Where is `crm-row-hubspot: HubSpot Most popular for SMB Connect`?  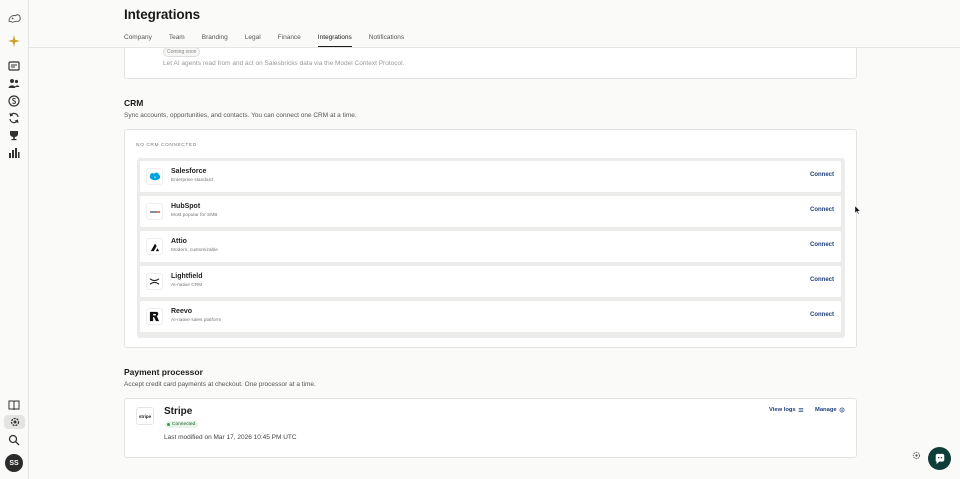 crm-row-hubspot: HubSpot Most popular for SMB Connect is located at coordinates (490, 211).